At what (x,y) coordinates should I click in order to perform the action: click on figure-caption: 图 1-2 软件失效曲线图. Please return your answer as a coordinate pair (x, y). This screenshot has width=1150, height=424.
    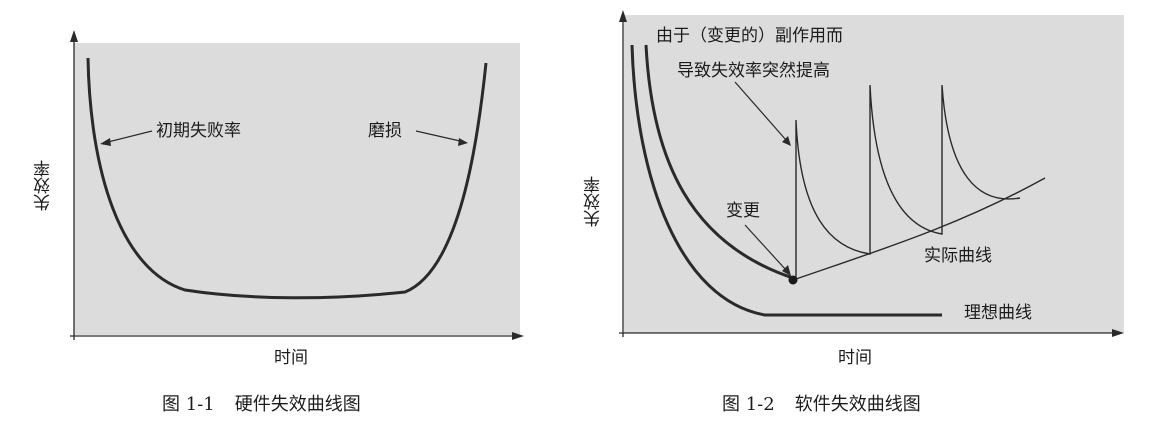
    Looking at the image, I should click on (821, 405).